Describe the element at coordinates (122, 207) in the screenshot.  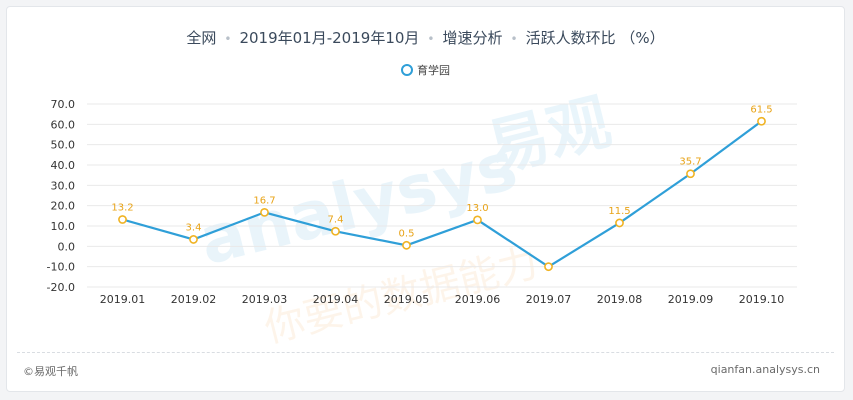
I see `data-label: 13.2` at that location.